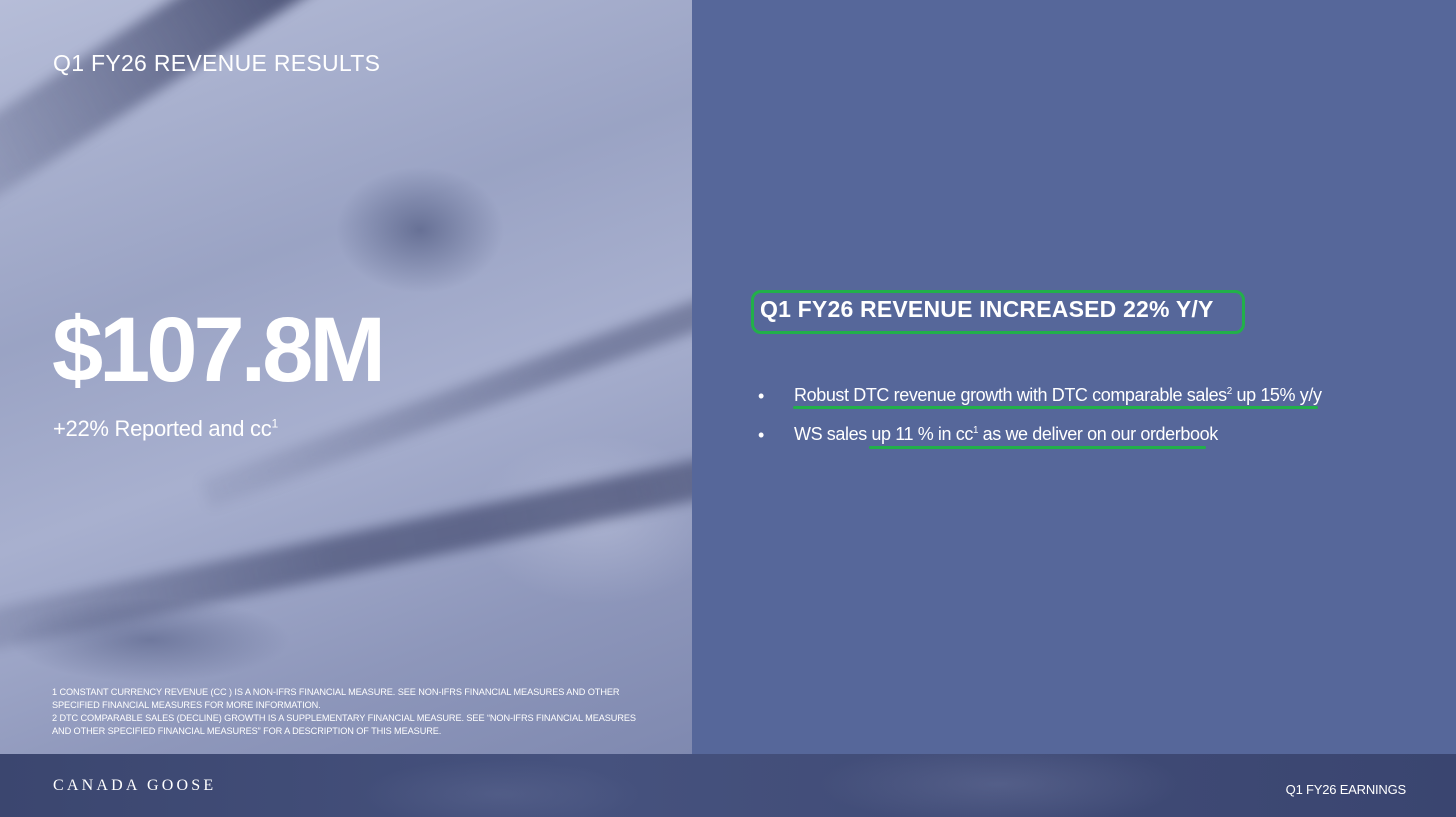 The width and height of the screenshot is (1456, 817). I want to click on growth-subtitle: +22% Reported and cc1, so click(165, 429).